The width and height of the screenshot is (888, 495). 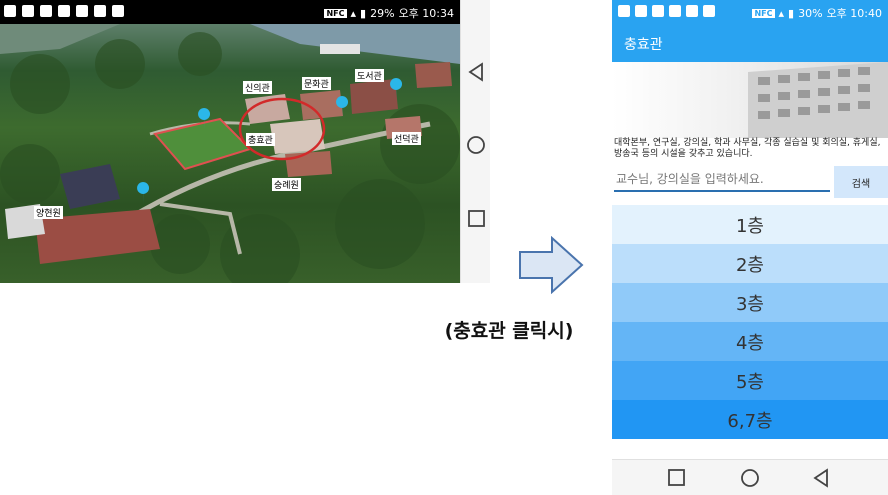 What do you see at coordinates (750, 12) in the screenshot?
I see `right-status-bar: NFC ▴ ▮ 30% 오후 10:40` at bounding box center [750, 12].